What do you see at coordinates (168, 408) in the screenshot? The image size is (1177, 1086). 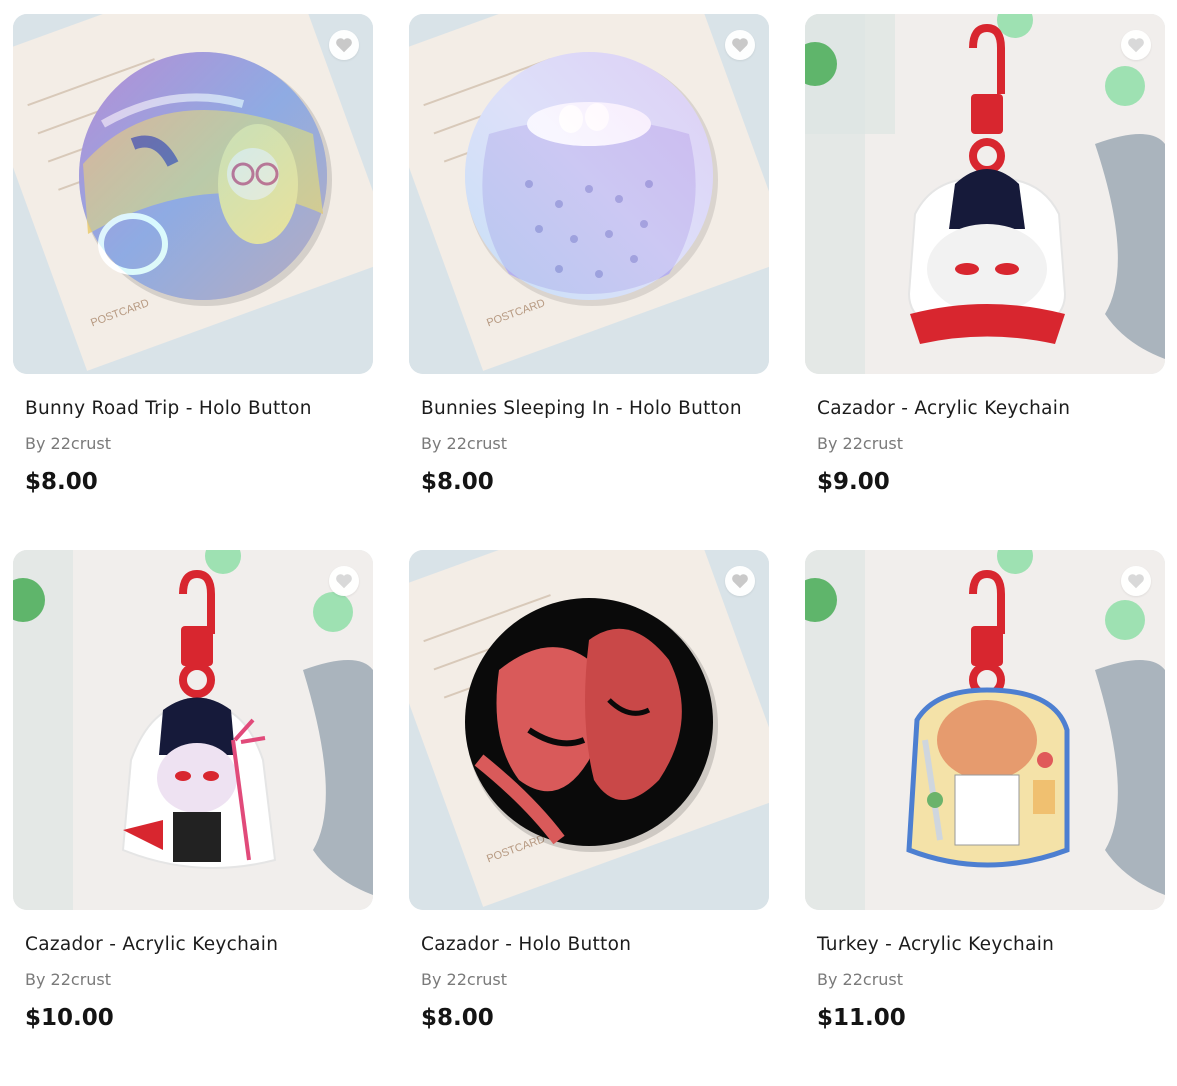 I see `product-title: Bunny Road Trip - Holo Button` at bounding box center [168, 408].